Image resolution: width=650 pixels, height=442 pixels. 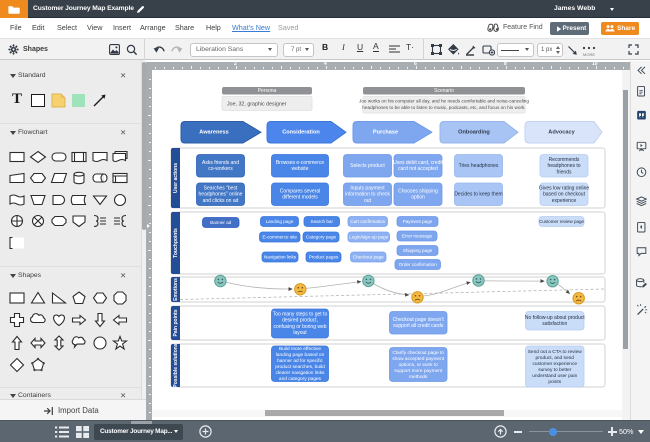 I want to click on svg-text: Order confirmation, so click(x=418, y=264).